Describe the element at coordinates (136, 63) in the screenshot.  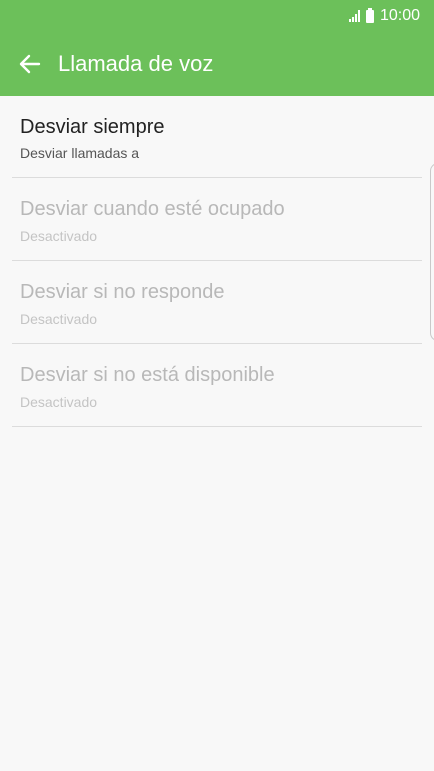
I see `page-title: Llamada de voz` at that location.